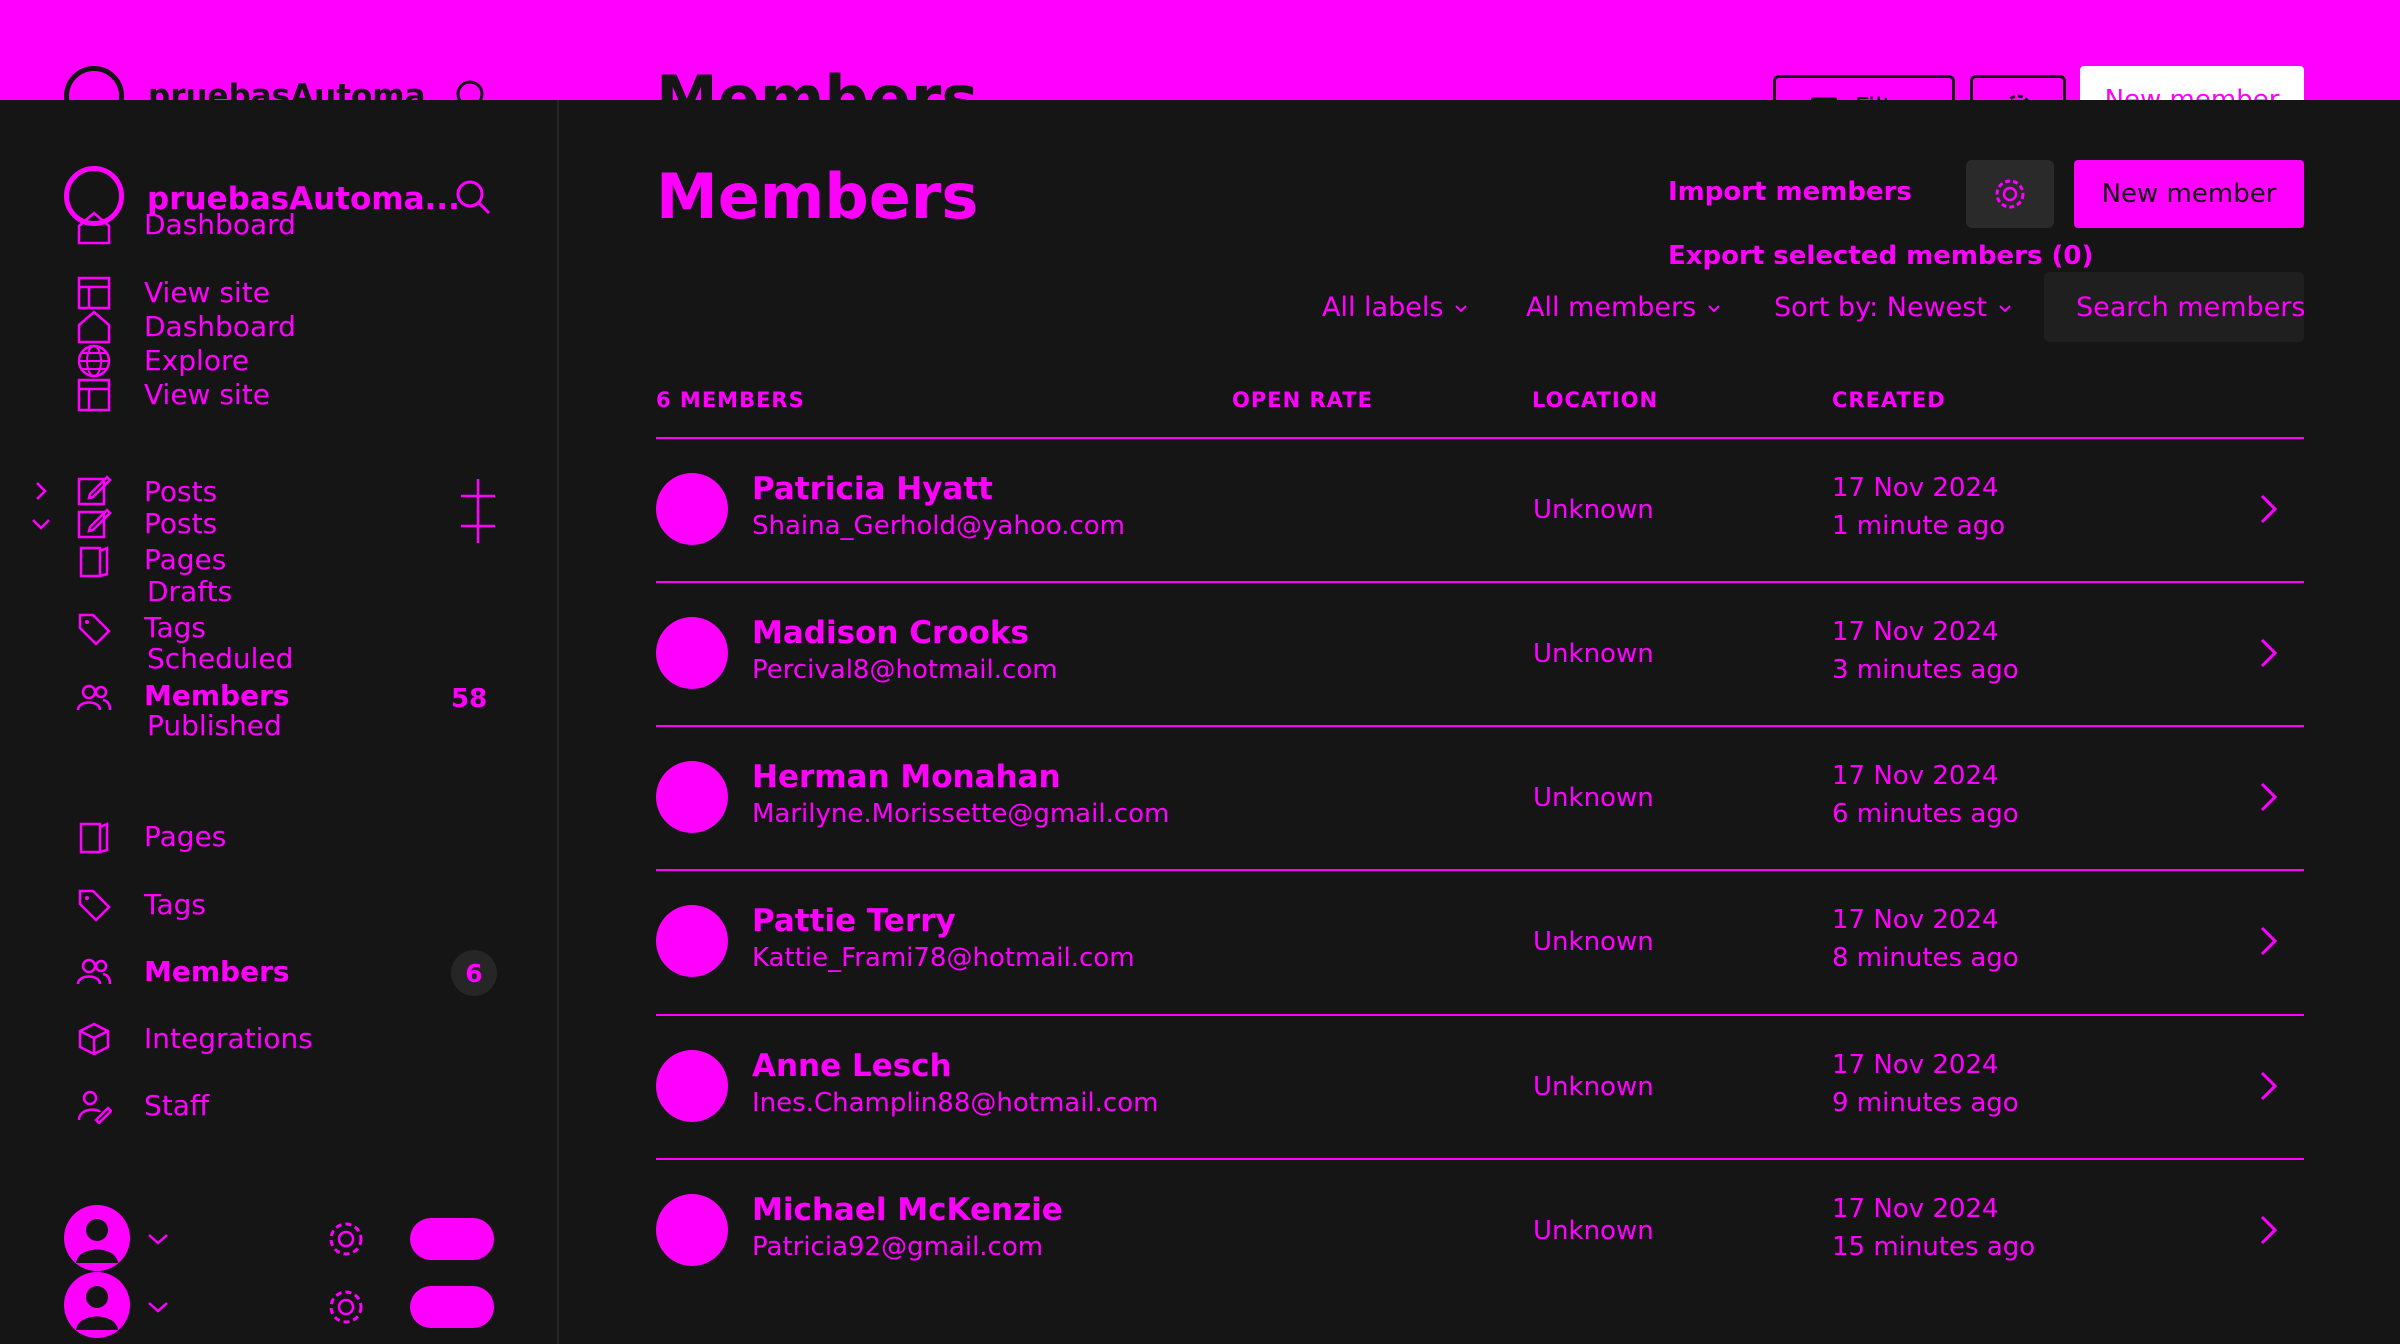 The width and height of the screenshot is (2400, 1344). Describe the element at coordinates (452, 1239) in the screenshot. I see `theme-toggle` at that location.